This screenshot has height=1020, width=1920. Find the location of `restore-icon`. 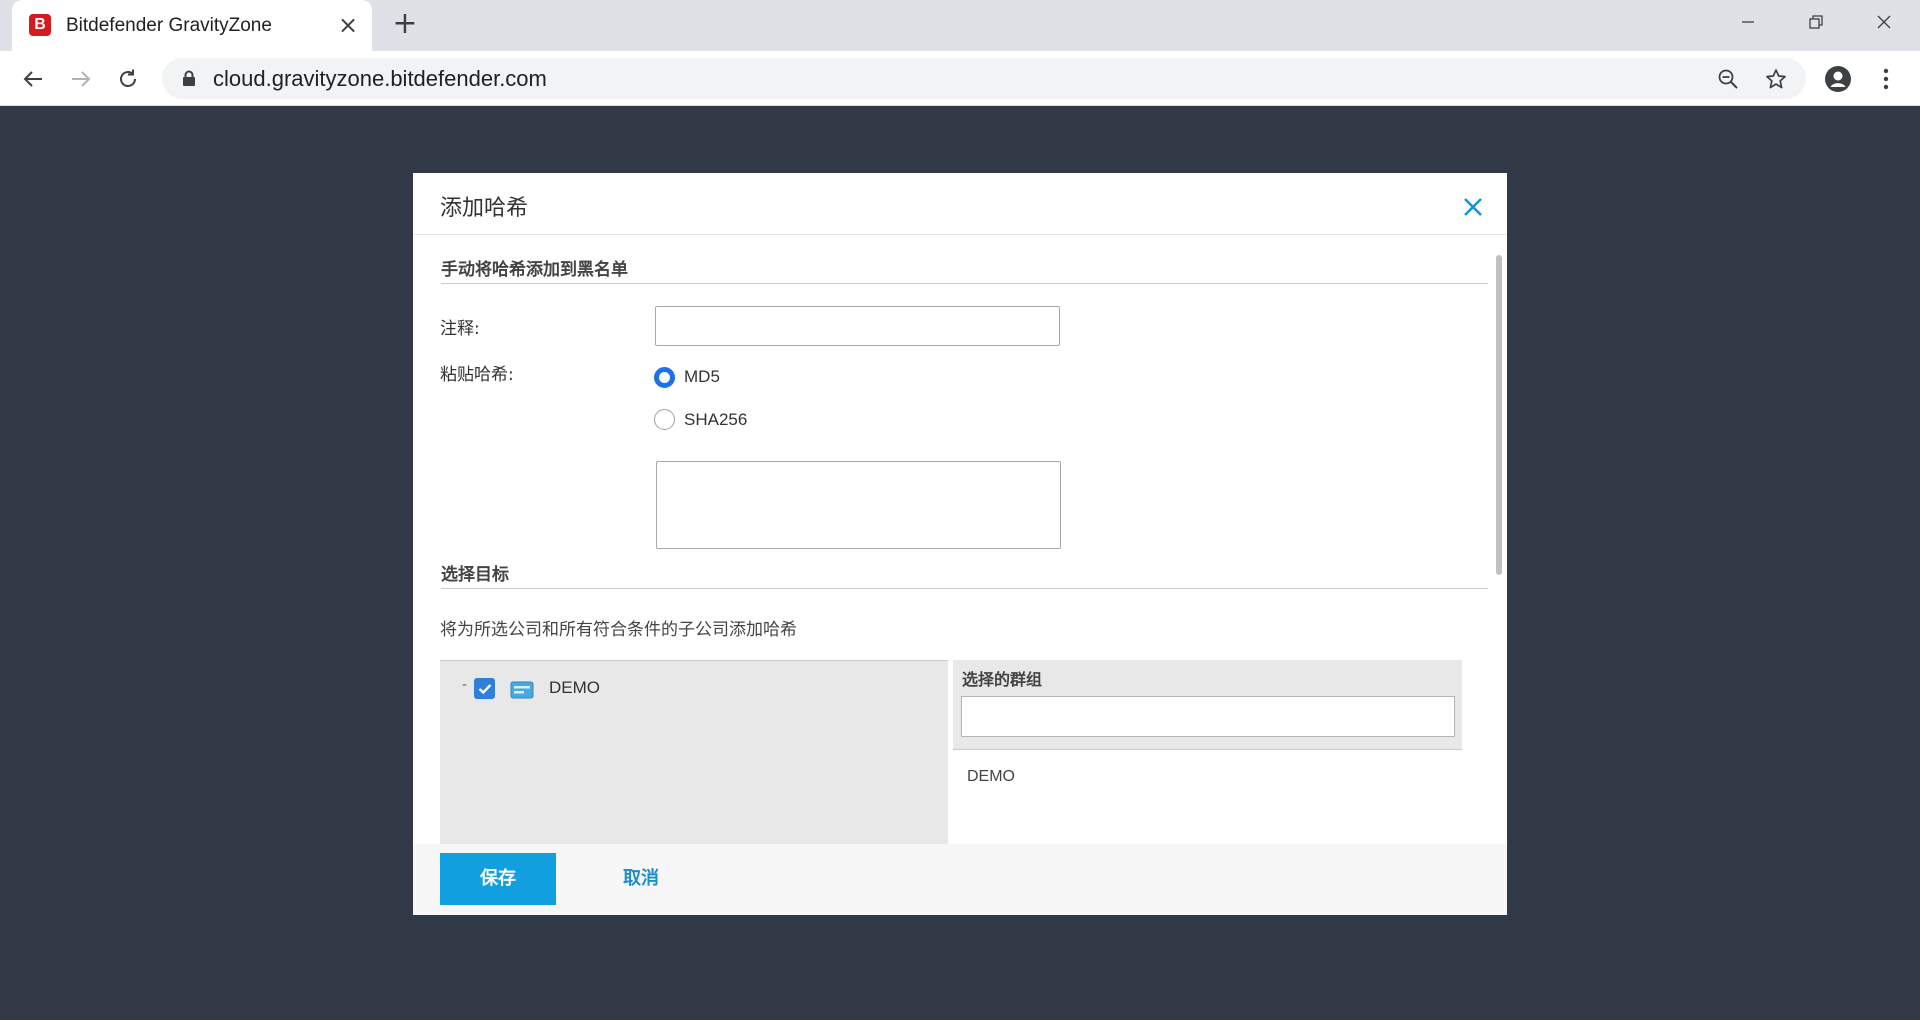

restore-icon is located at coordinates (1816, 22).